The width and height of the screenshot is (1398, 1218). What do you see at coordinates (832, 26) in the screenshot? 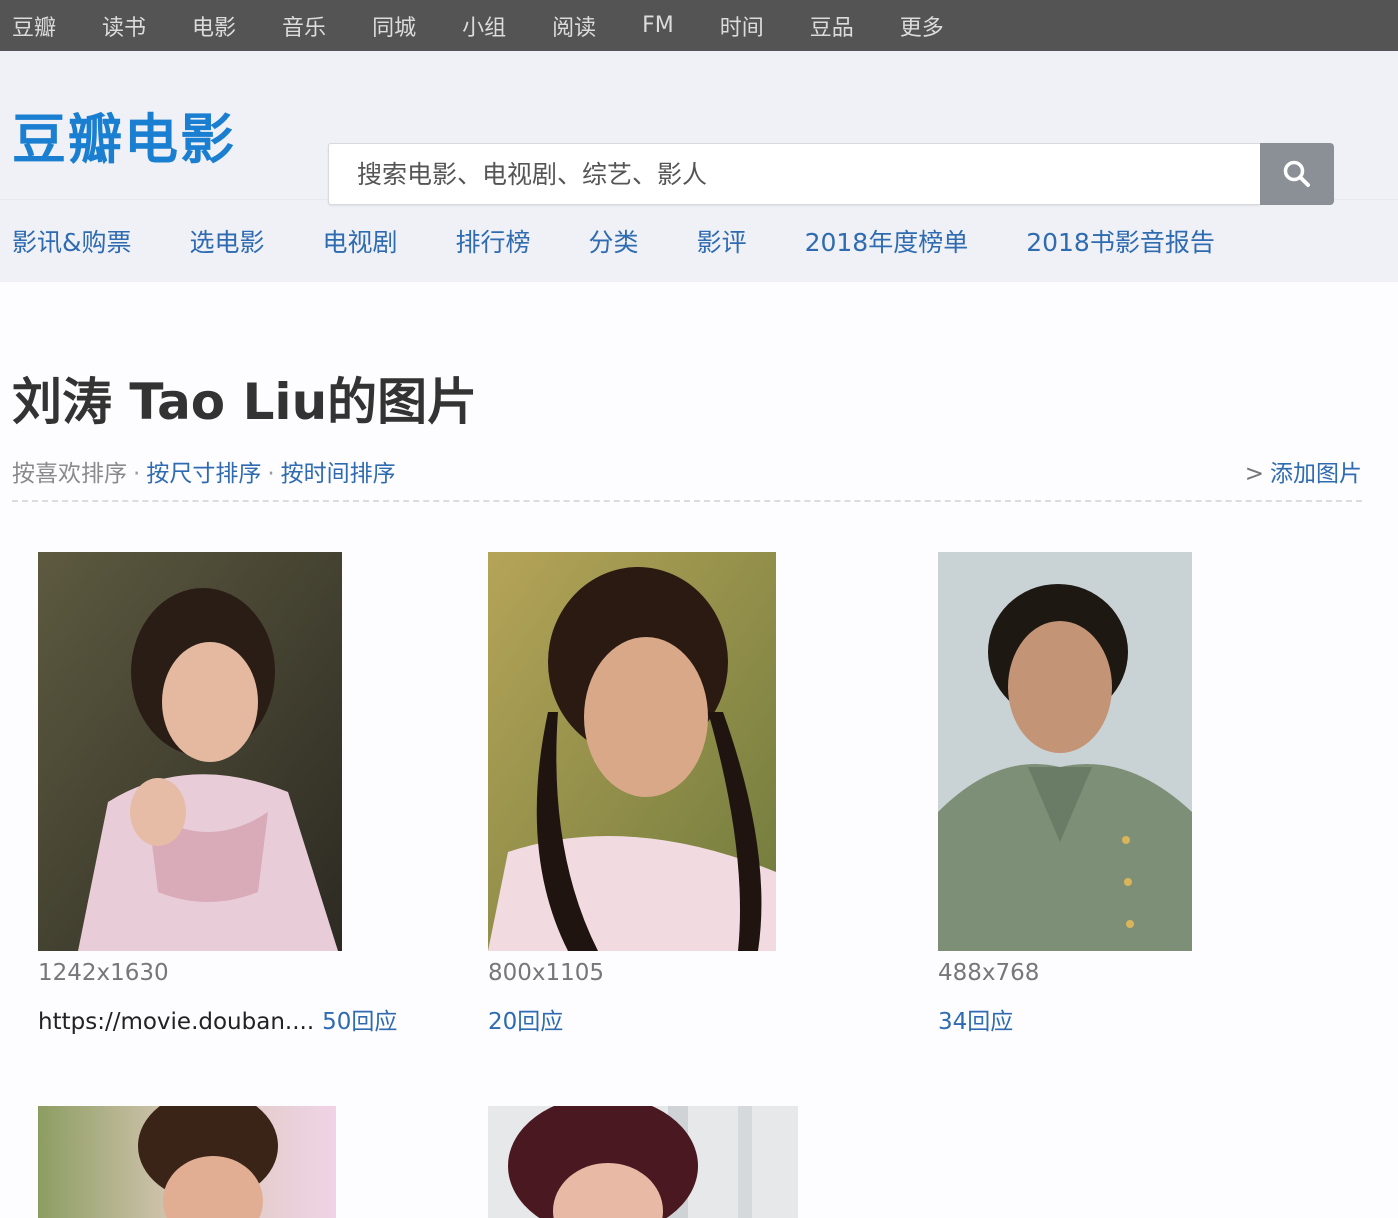
I see `global-nav-market: 豆品` at bounding box center [832, 26].